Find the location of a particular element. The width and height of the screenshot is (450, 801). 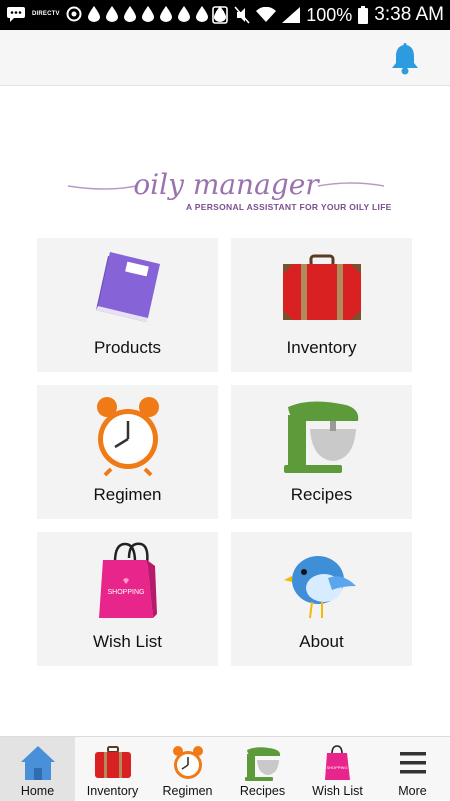

tile-label: Wish List is located at coordinates (127, 641).